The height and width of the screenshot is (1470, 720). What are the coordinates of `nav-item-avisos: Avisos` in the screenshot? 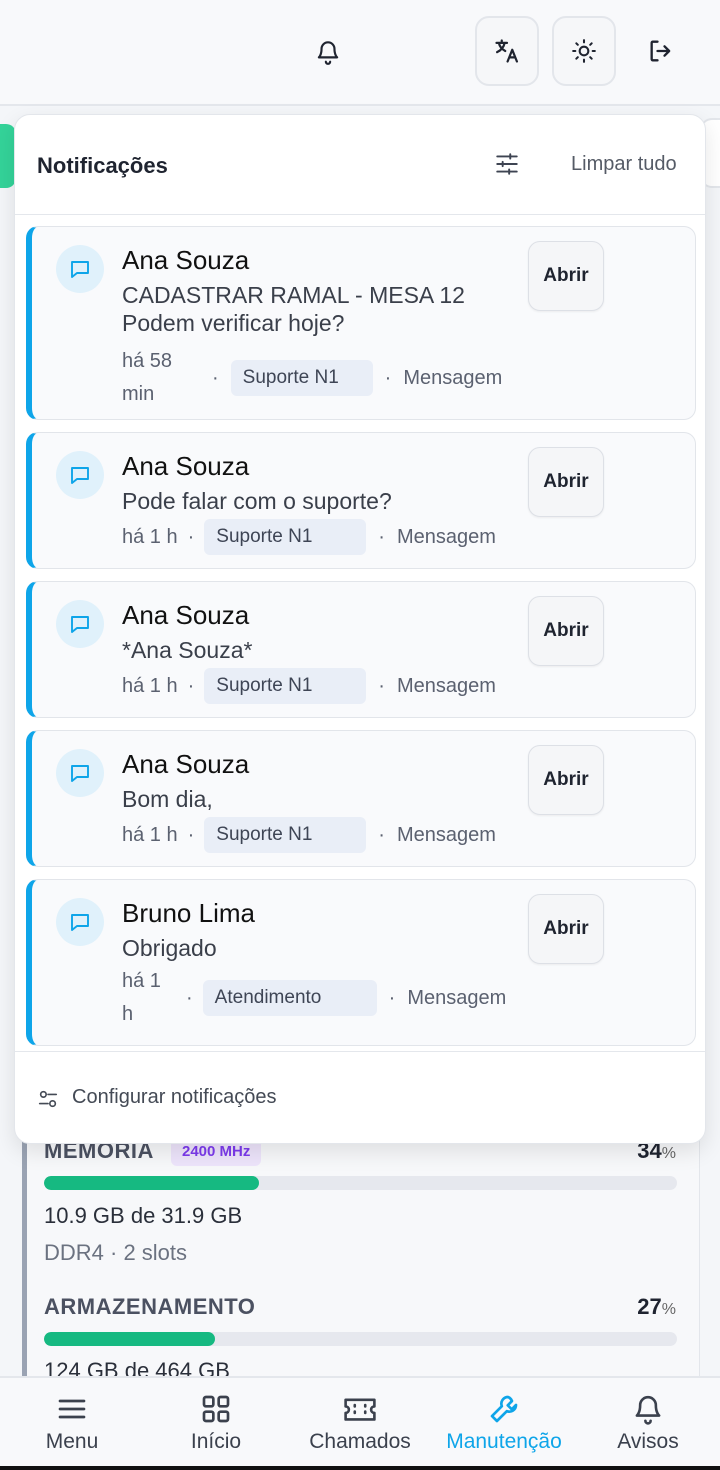 It's located at (648, 1424).